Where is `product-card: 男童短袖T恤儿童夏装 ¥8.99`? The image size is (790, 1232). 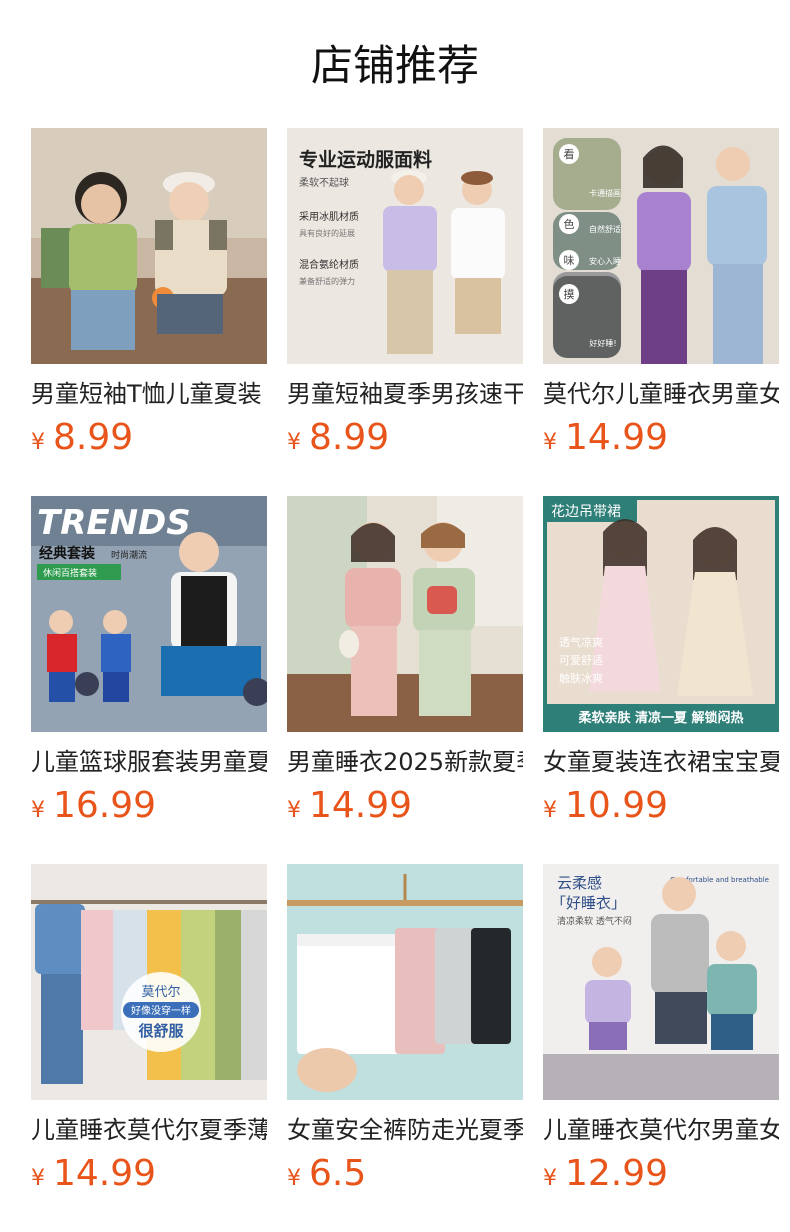
product-card: 男童短袖T恤儿童夏装 ¥8.99 is located at coordinates (151, 298).